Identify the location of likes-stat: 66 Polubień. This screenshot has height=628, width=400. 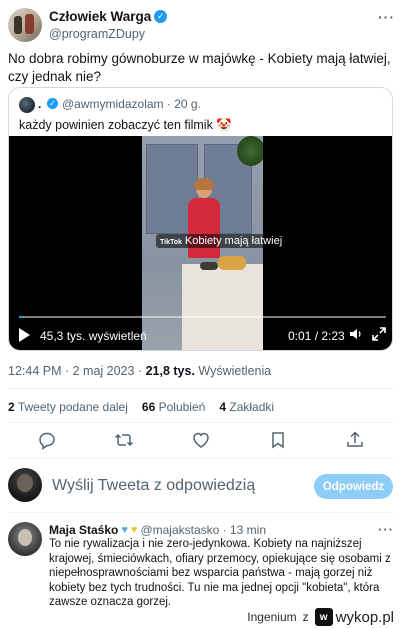
(173, 407).